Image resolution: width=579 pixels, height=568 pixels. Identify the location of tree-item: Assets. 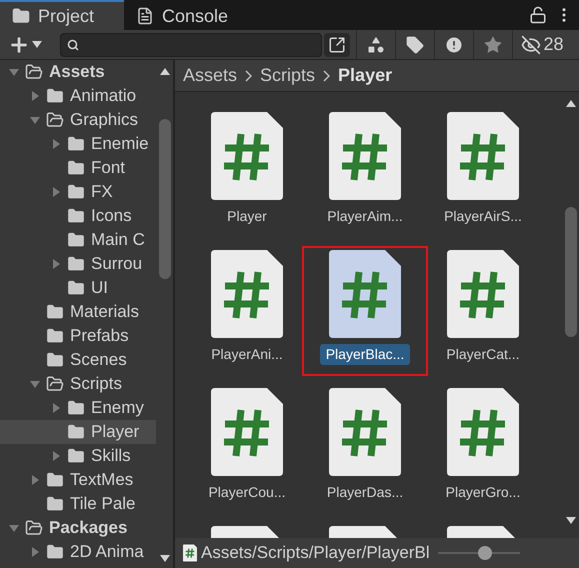
(78, 72).